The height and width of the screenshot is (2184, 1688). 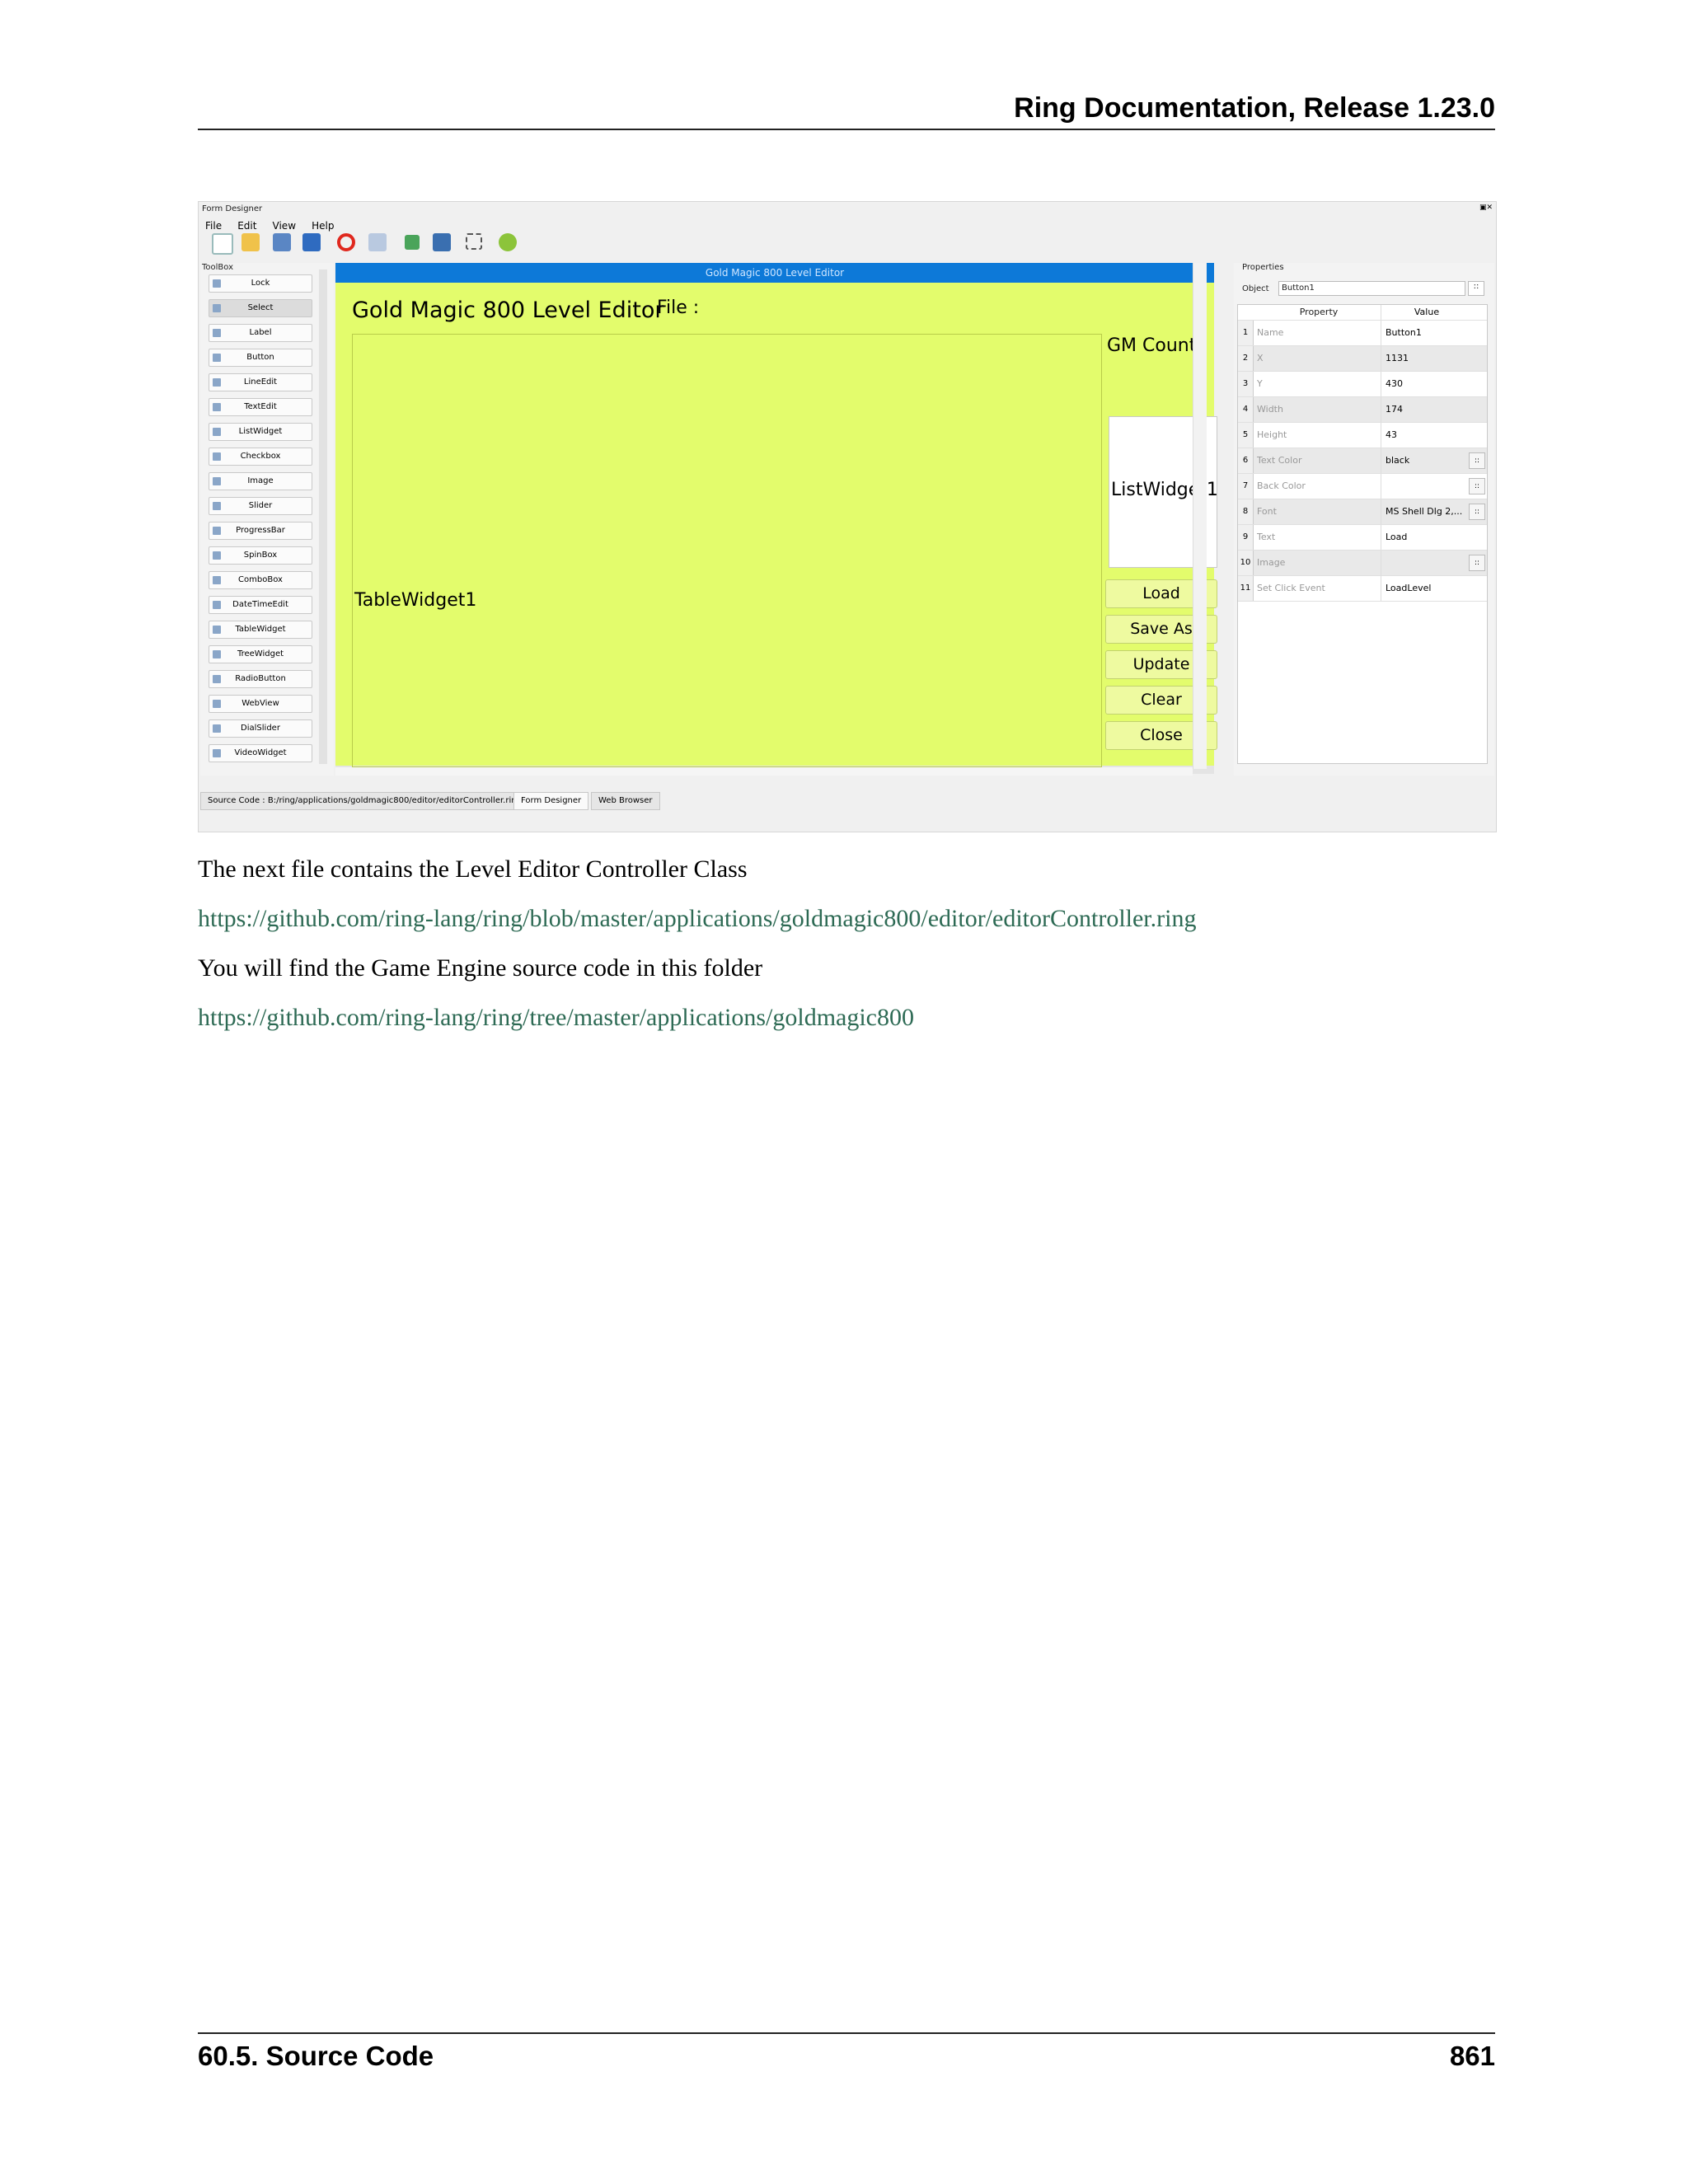 I want to click on property-row: 4 Width 174, so click(x=1362, y=410).